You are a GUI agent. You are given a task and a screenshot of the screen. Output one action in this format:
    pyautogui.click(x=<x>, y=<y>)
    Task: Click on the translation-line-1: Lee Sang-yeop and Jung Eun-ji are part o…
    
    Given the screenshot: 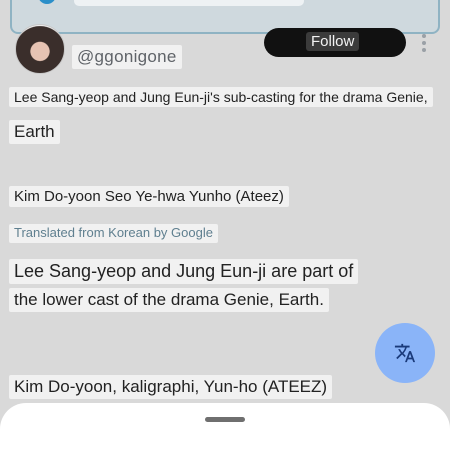 What is the action you would take?
    pyautogui.click(x=184, y=271)
    